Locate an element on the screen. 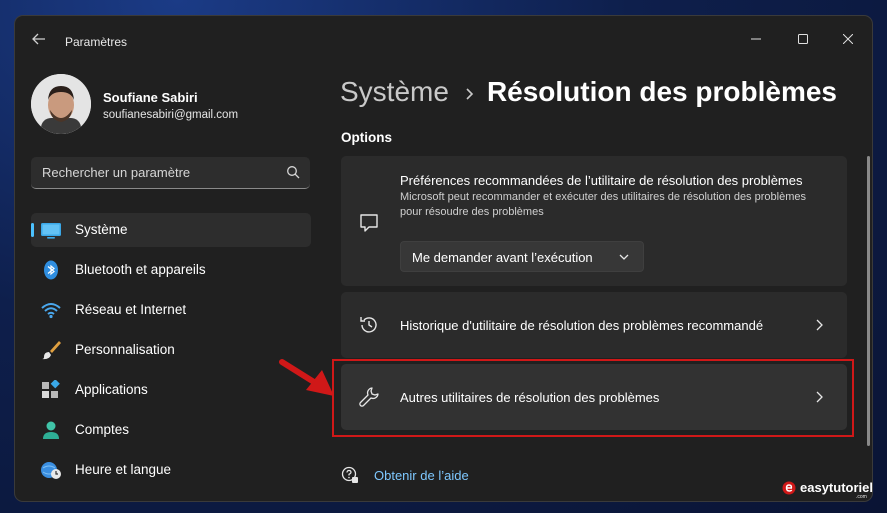 This screenshot has width=887, height=513. sidebar-item-reseau: Réseau et Internet is located at coordinates (171, 310).